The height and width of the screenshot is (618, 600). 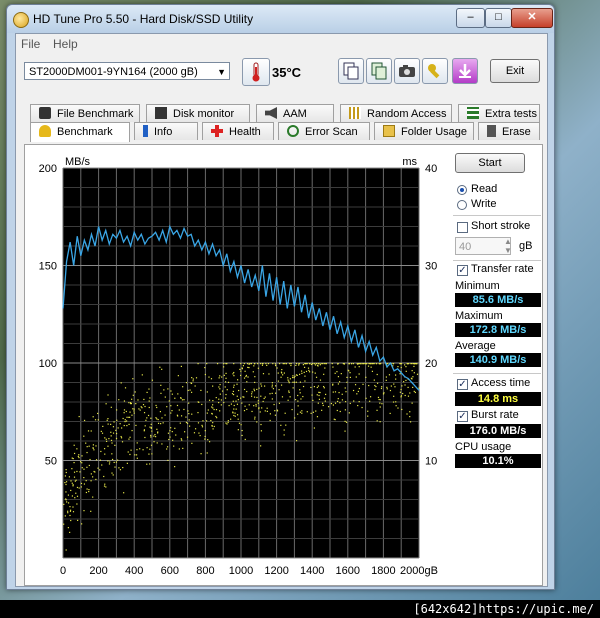 I want to click on tab-disk-monitor: Disk monitor, so click(x=198, y=113).